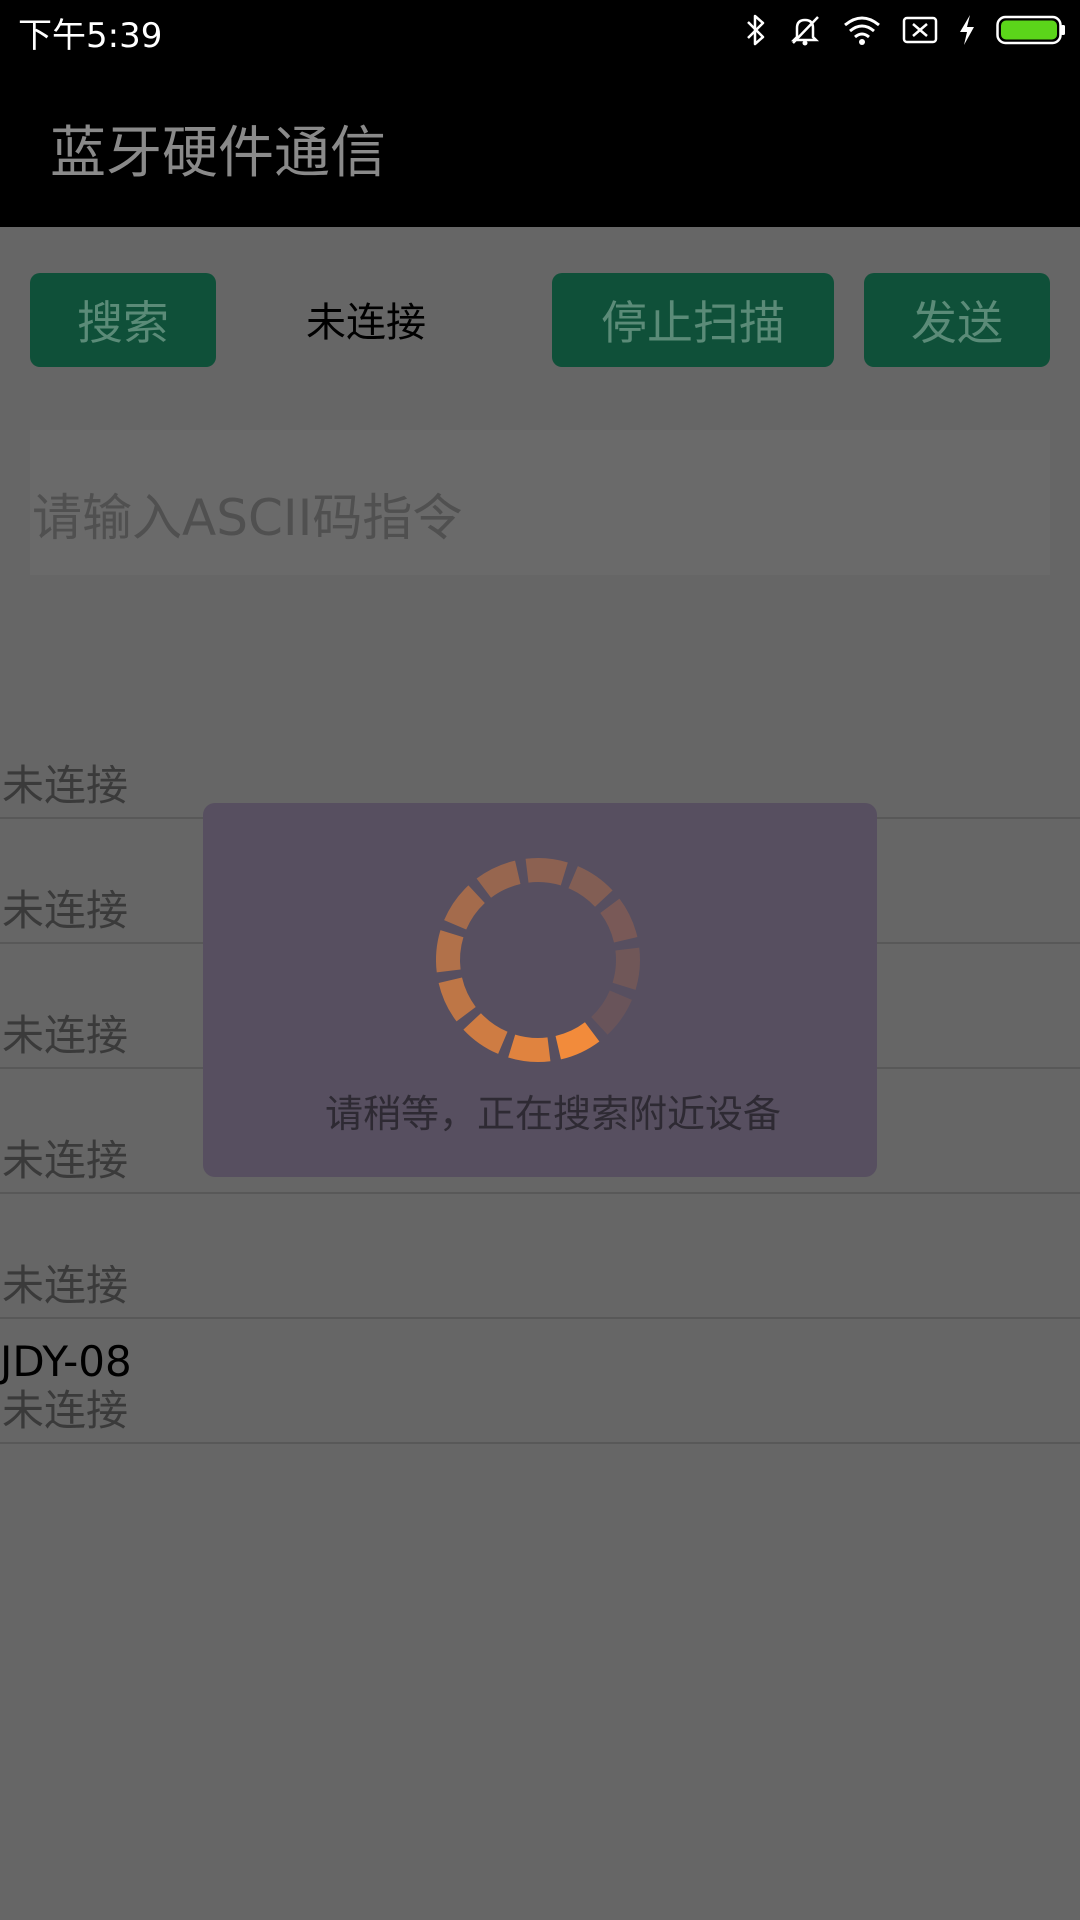 The image size is (1080, 1920). What do you see at coordinates (957, 320) in the screenshot?
I see `send-button: 发送` at bounding box center [957, 320].